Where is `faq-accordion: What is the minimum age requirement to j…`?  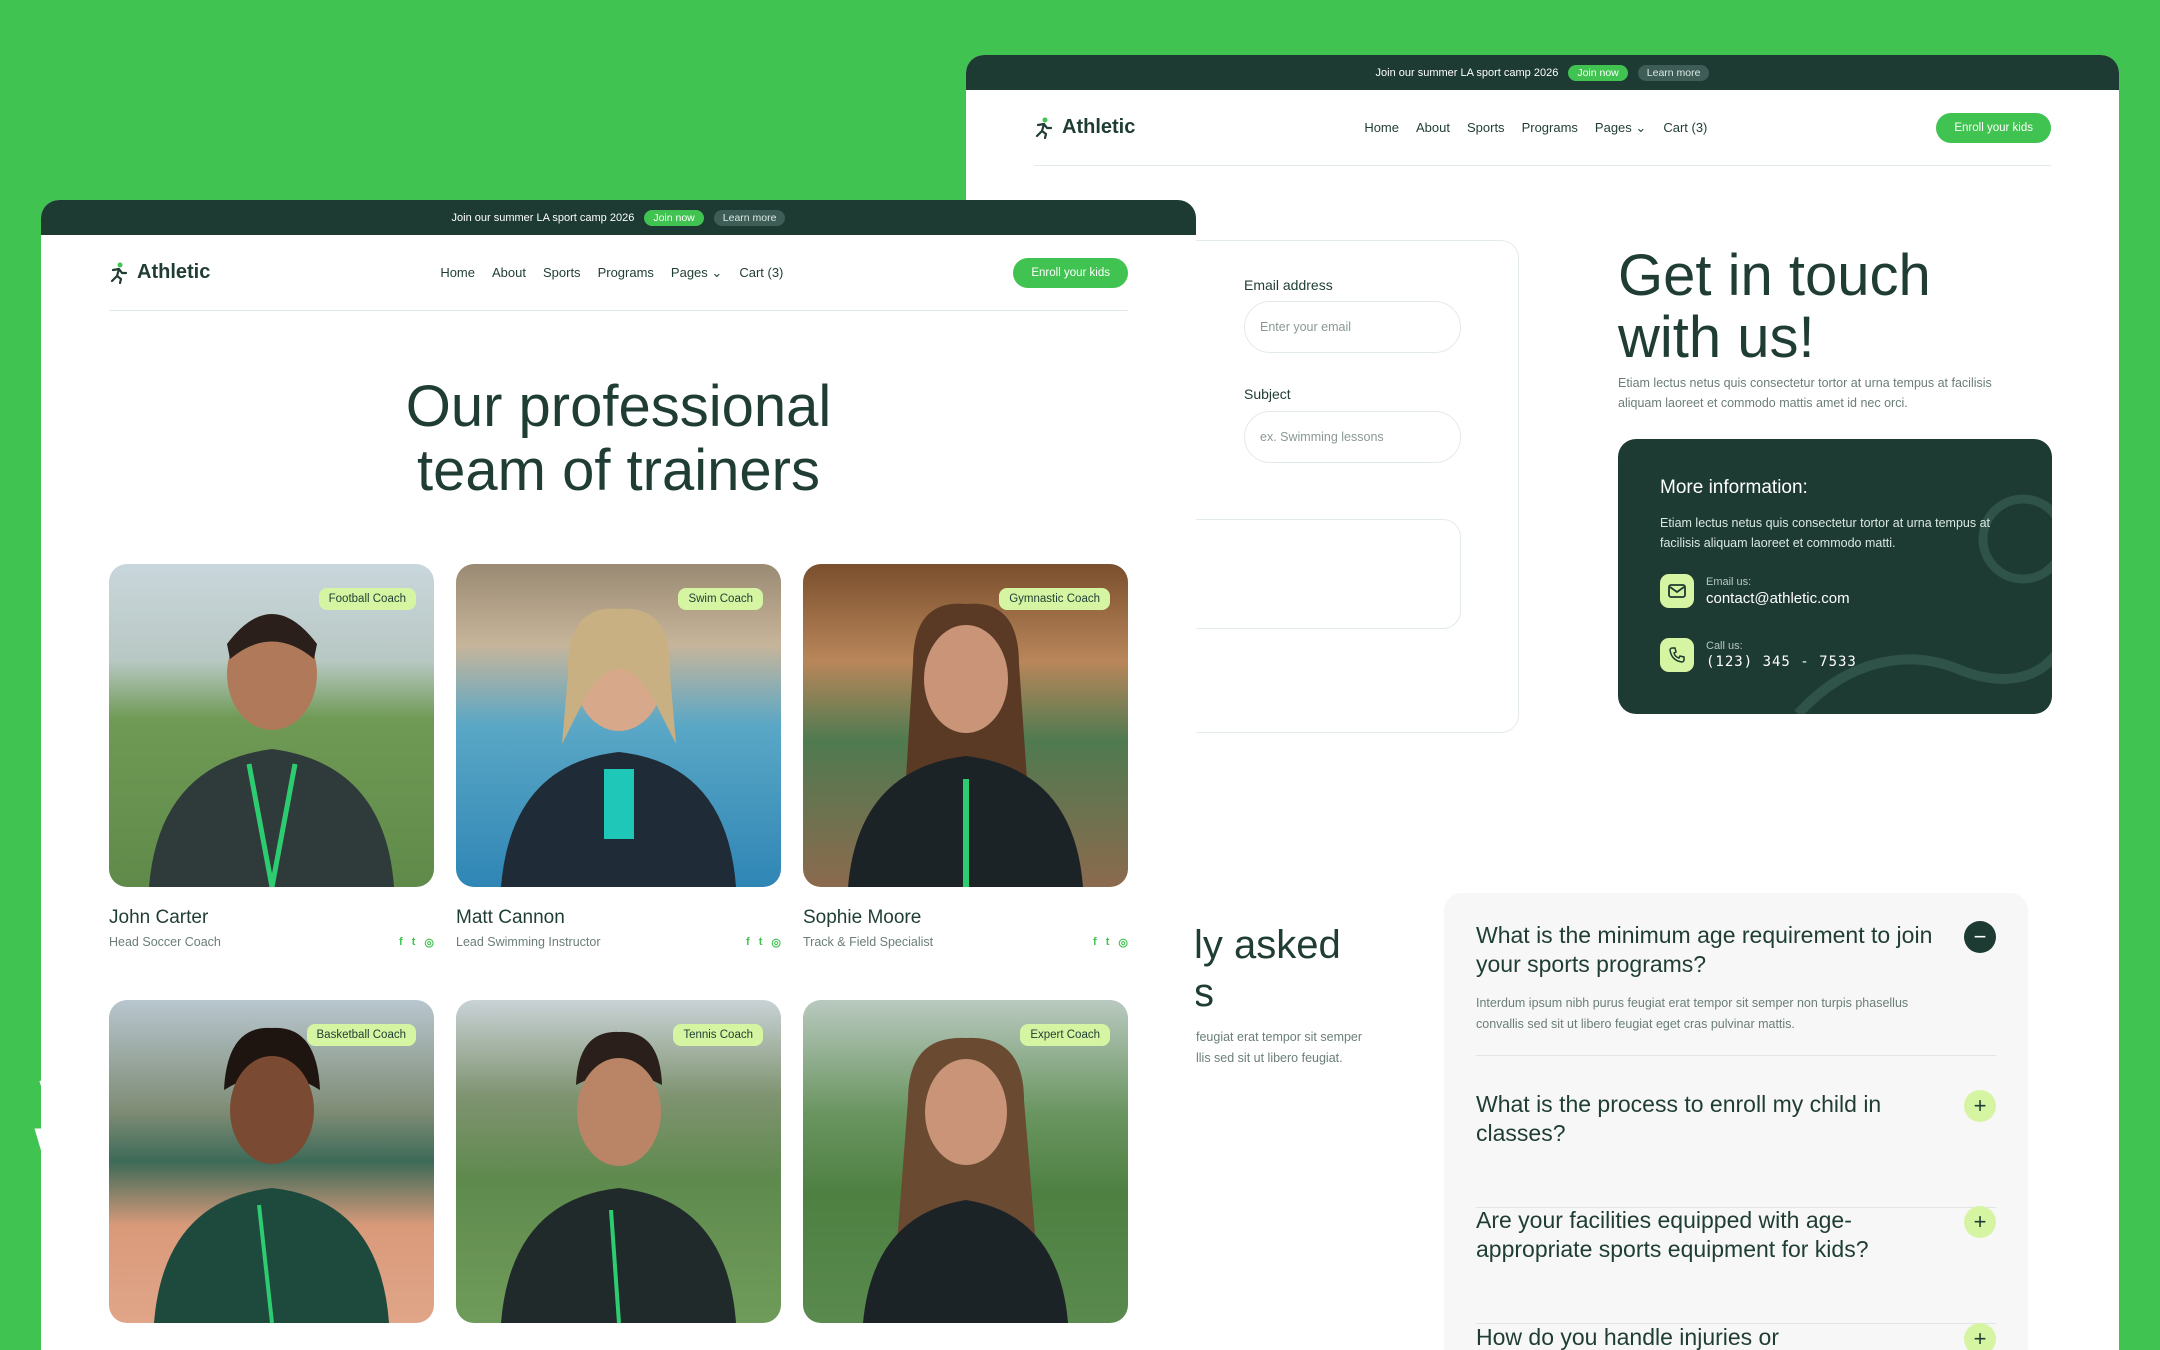
faq-accordion: What is the minimum age requirement to j… is located at coordinates (1736, 1121).